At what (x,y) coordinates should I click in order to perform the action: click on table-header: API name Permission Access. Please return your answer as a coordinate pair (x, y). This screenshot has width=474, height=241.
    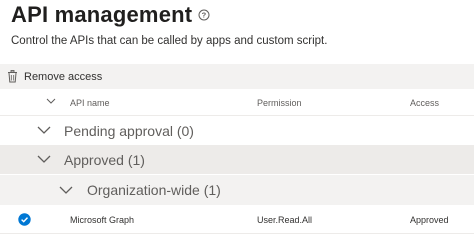
    Looking at the image, I should click on (237, 102).